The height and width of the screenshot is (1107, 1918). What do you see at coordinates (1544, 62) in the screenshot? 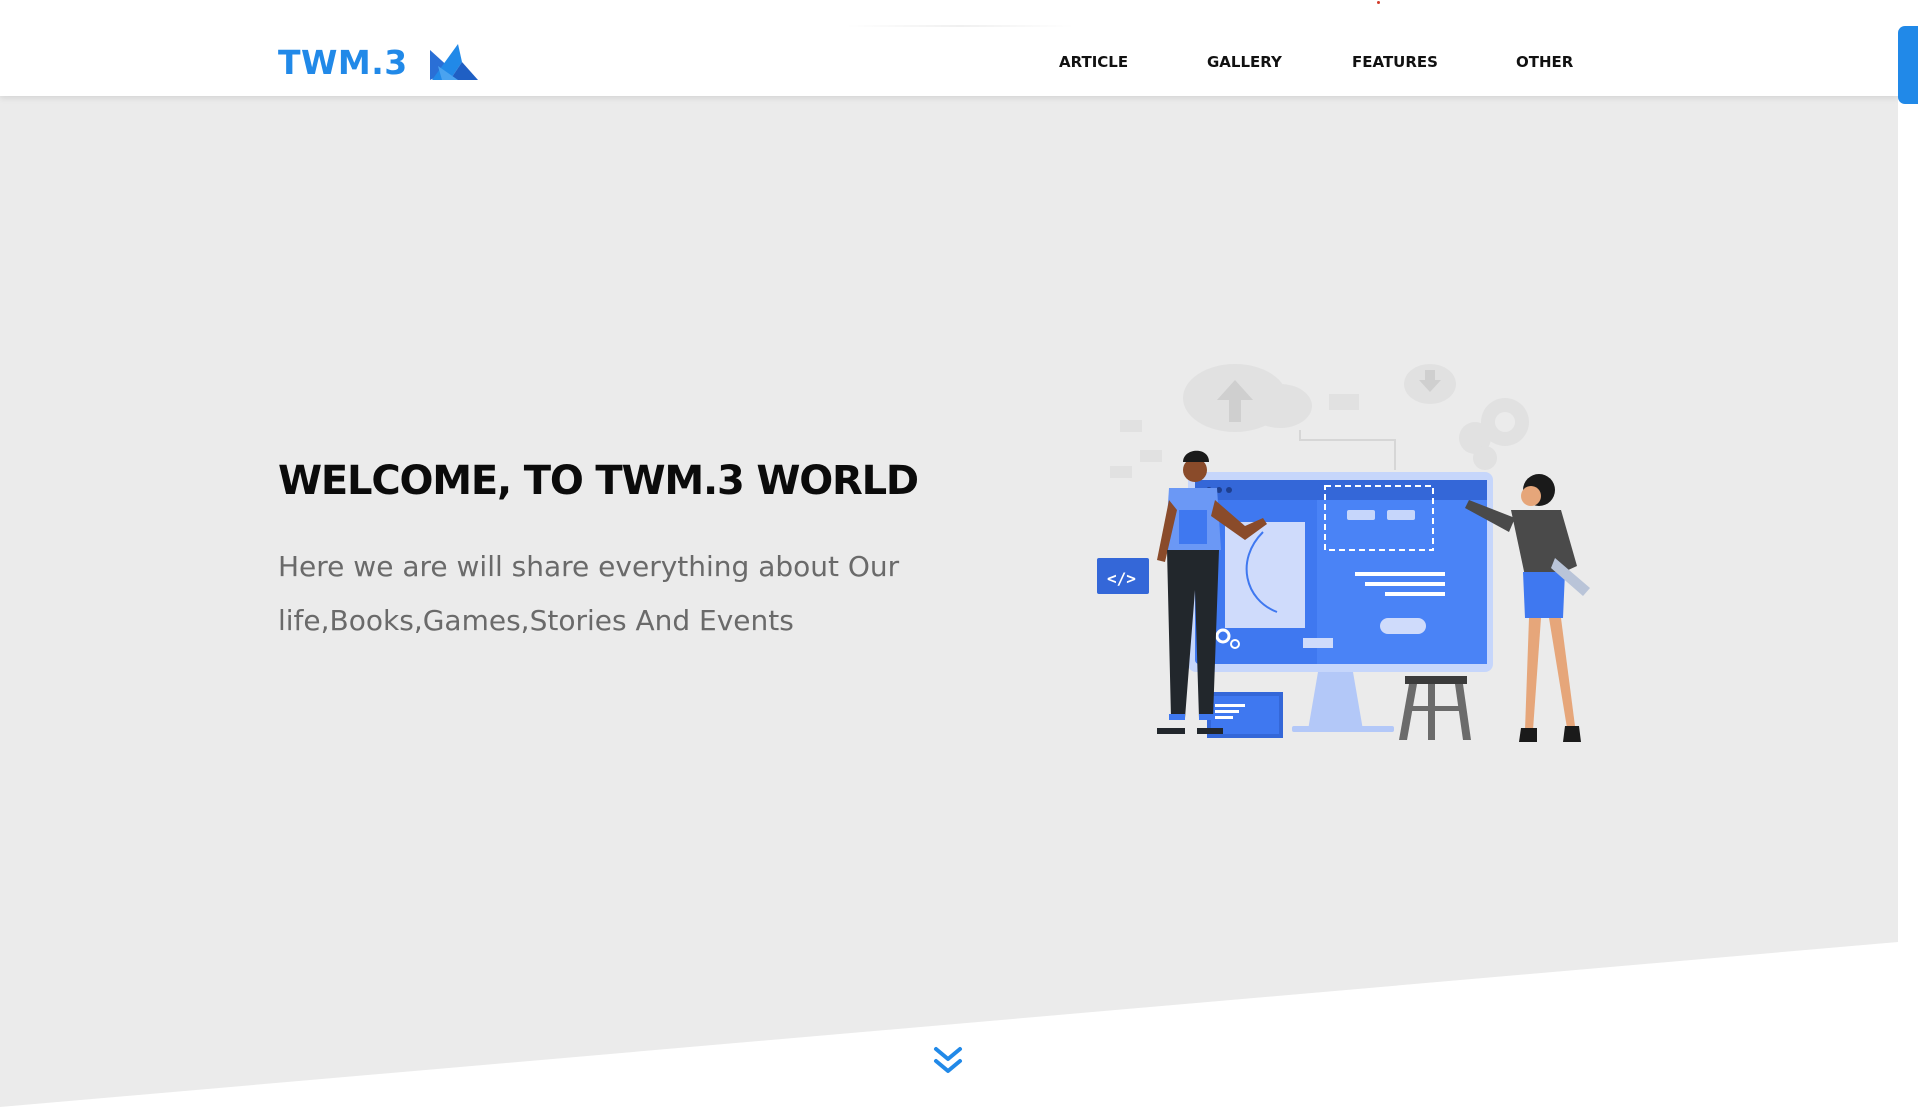
I see `nav-item-other: OTHER` at bounding box center [1544, 62].